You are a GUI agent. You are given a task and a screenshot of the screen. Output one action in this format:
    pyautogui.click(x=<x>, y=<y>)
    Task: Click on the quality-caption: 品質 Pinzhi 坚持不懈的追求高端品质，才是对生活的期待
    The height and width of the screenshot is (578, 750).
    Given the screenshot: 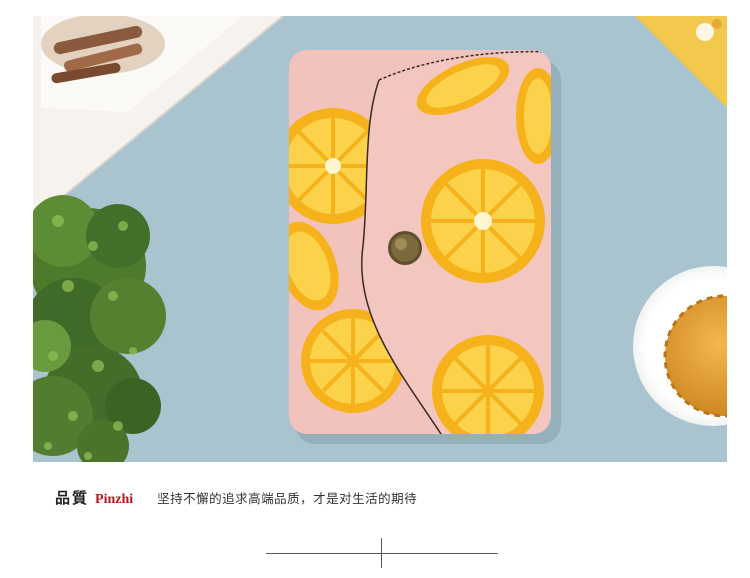 What is the action you would take?
    pyautogui.click(x=236, y=500)
    